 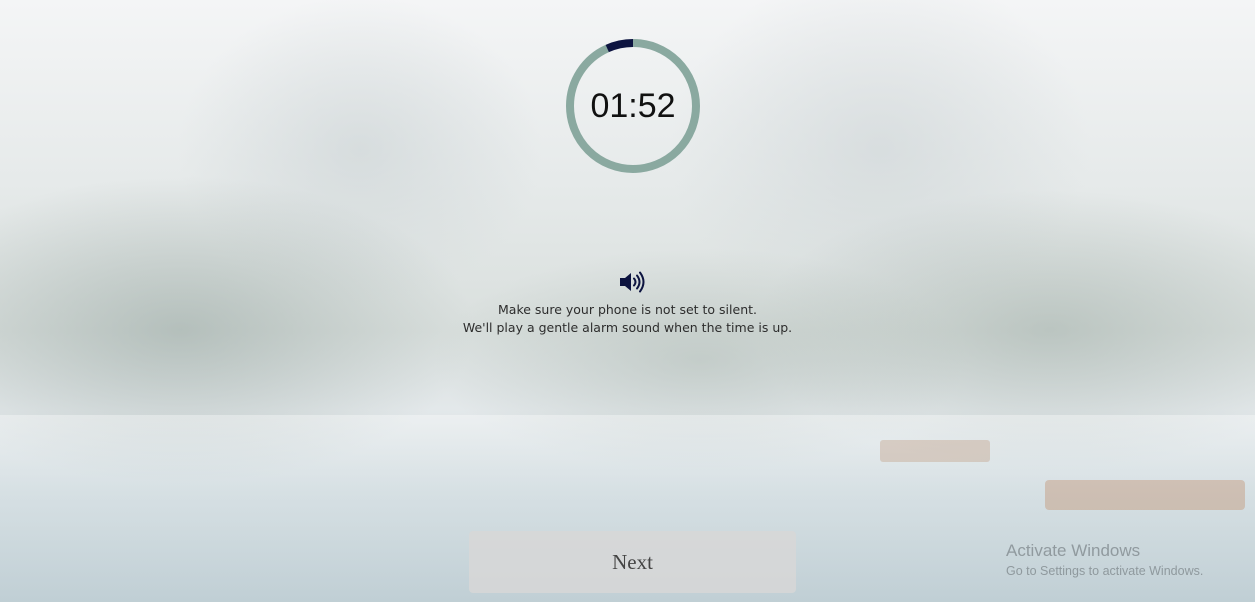 What do you see at coordinates (935, 451) in the screenshot?
I see `boat-small` at bounding box center [935, 451].